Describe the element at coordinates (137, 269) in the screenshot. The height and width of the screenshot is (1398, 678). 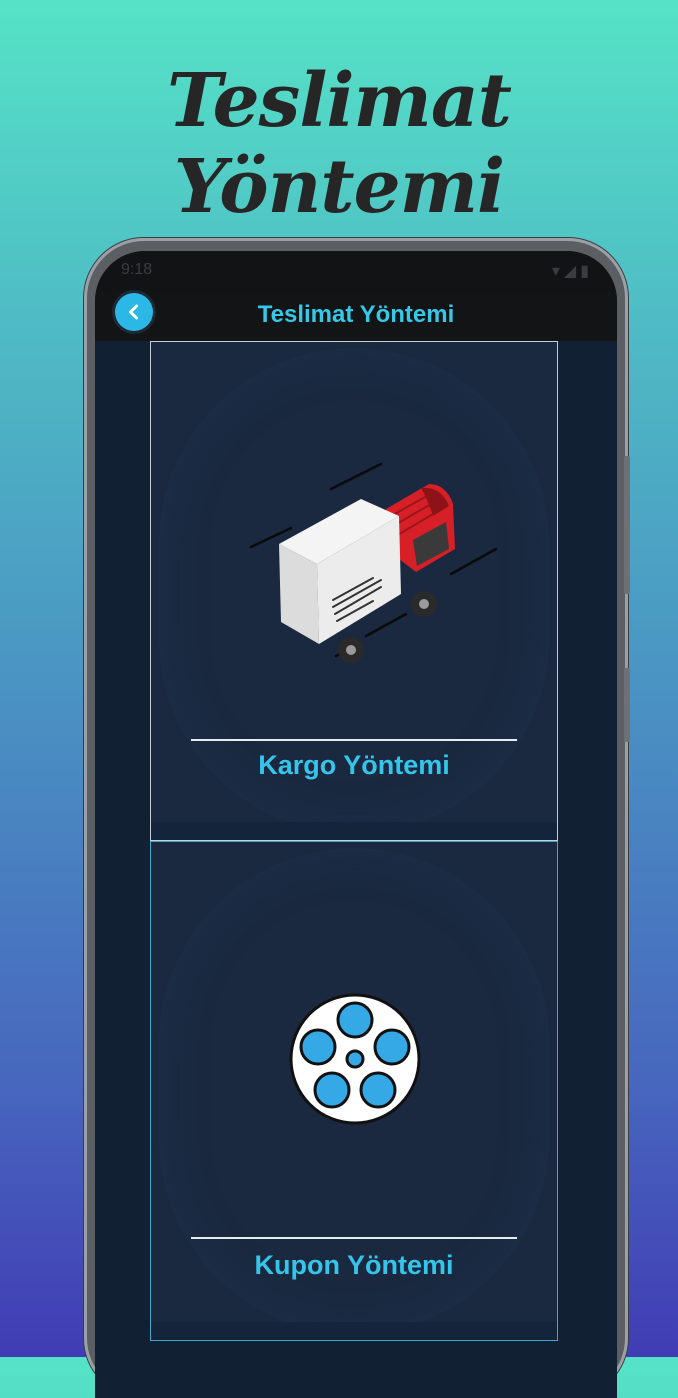
I see `status-time: 9:18` at that location.